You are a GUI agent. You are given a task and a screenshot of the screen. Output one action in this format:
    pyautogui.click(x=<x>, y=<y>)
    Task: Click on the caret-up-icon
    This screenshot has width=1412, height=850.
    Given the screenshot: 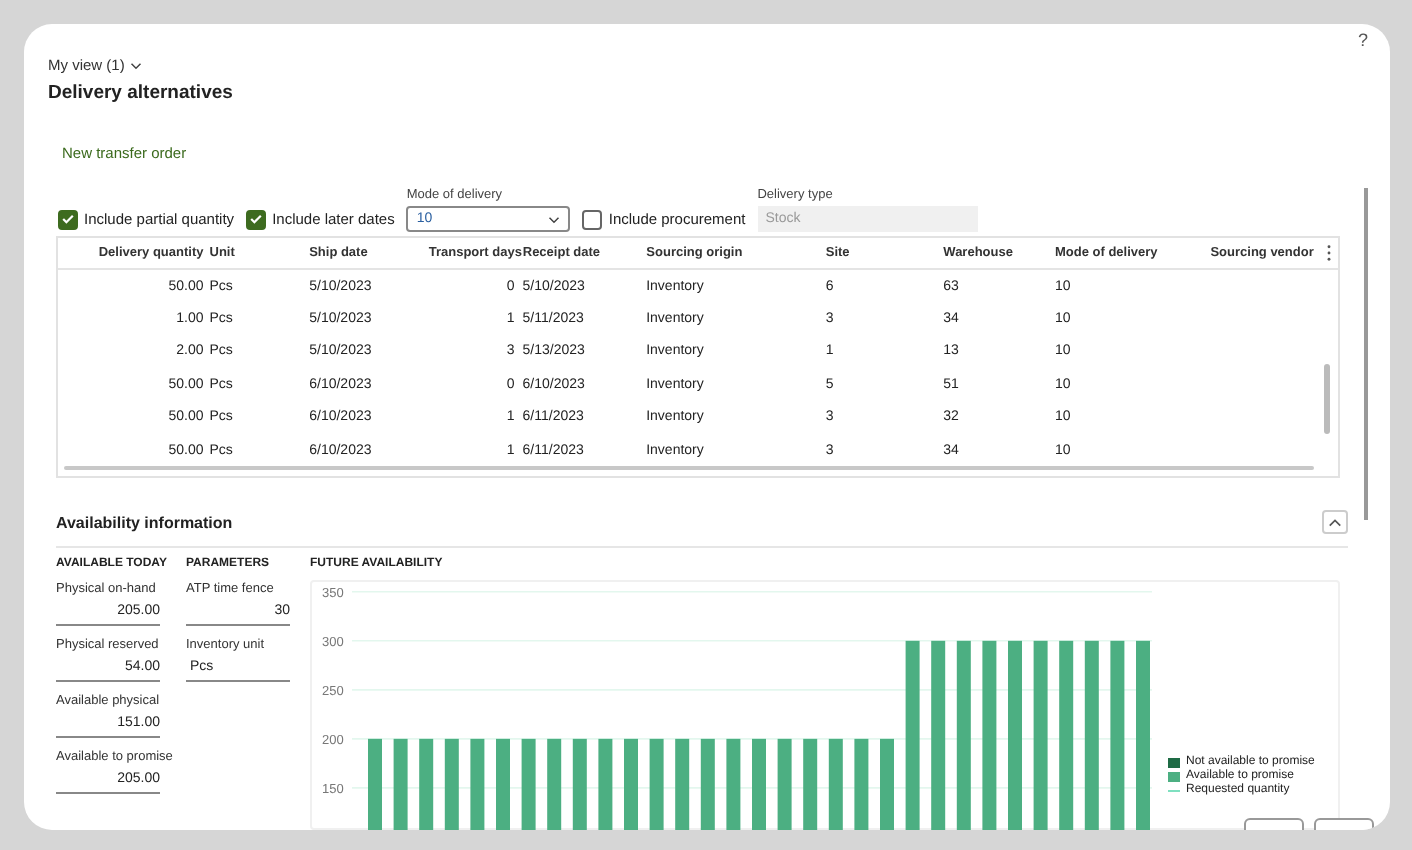 What is the action you would take?
    pyautogui.click(x=1335, y=522)
    